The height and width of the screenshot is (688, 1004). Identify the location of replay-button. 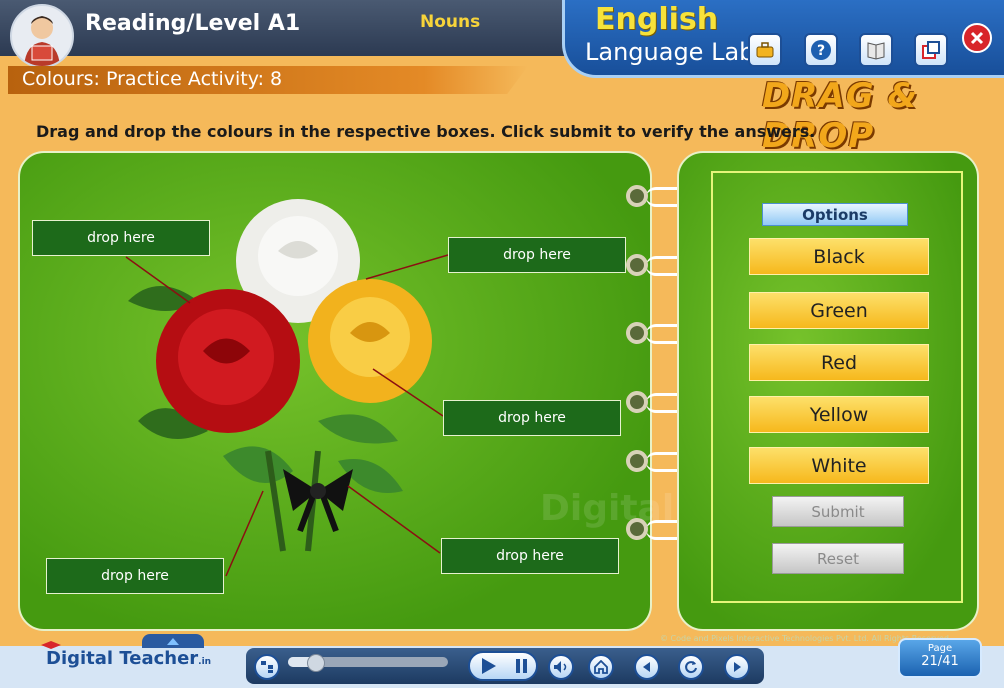
(691, 667).